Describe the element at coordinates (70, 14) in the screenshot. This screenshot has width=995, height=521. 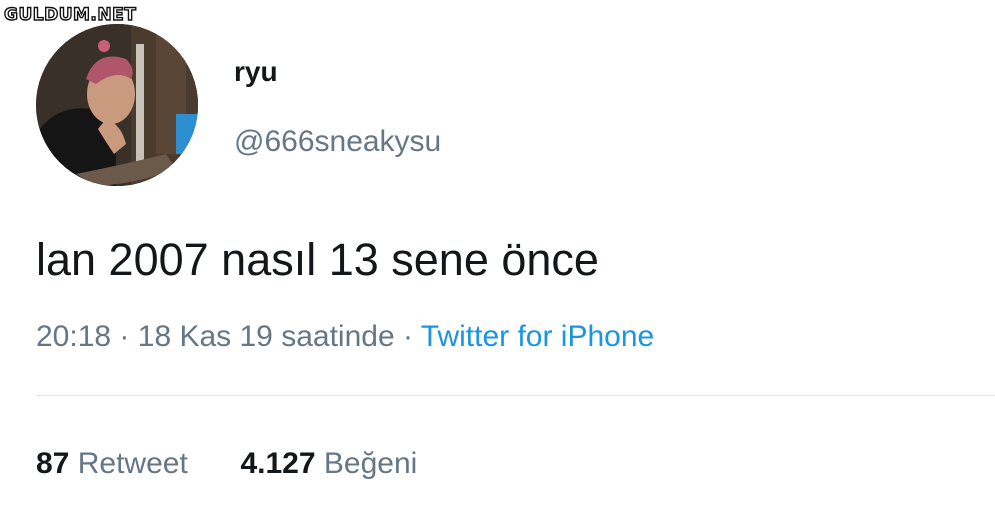
I see `watermark-logo: GULDUM.NET` at that location.